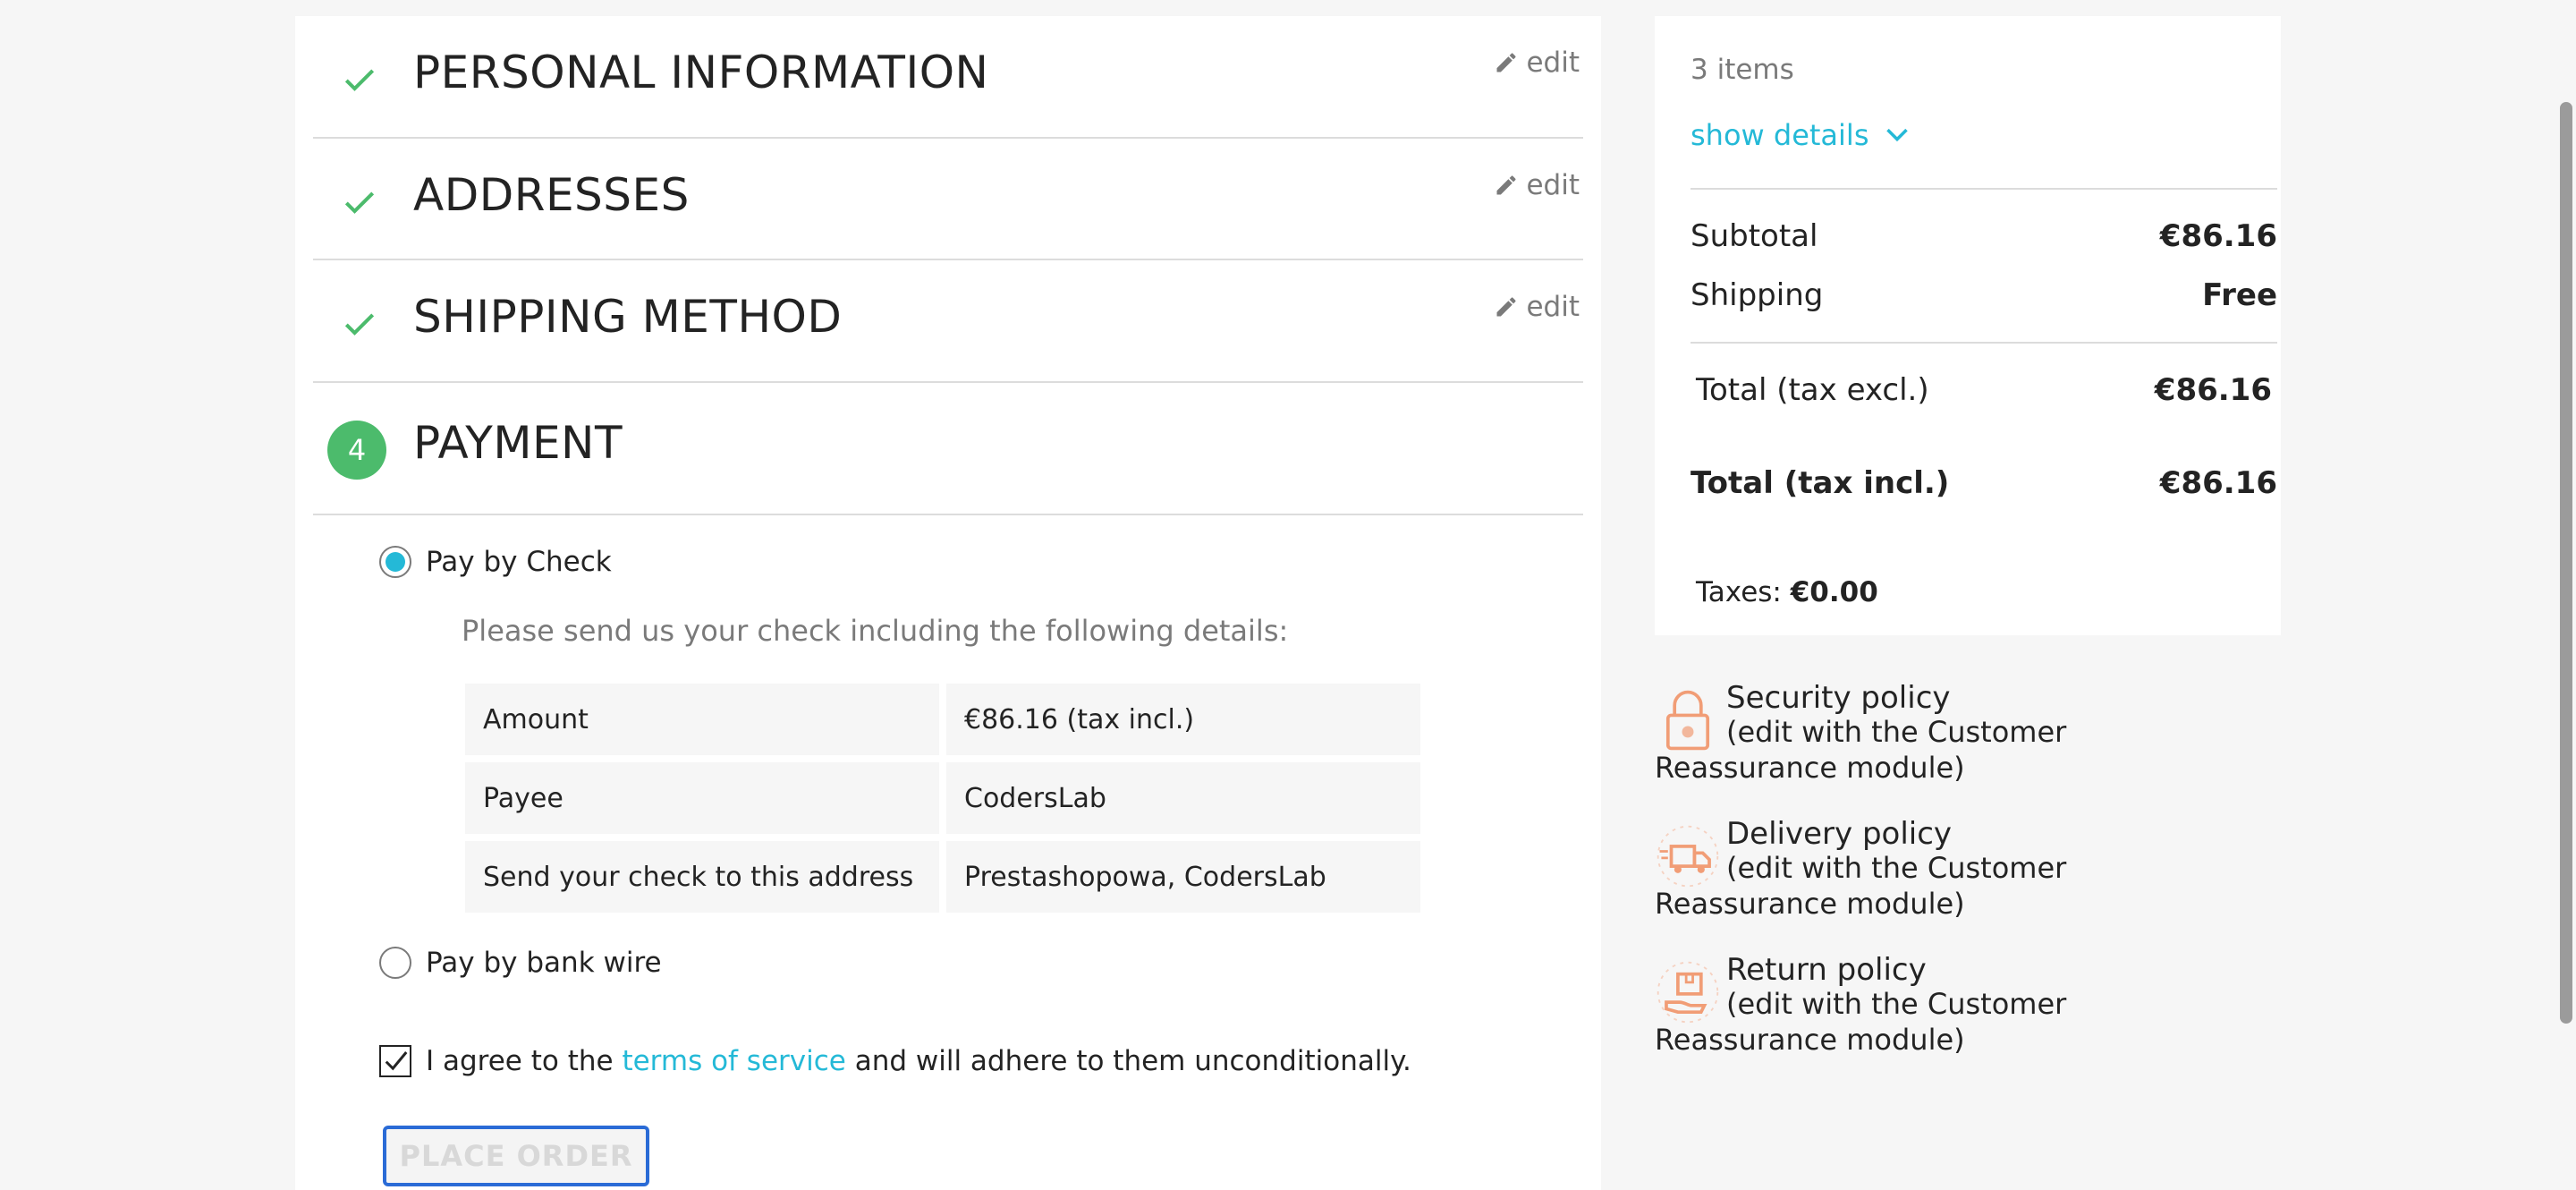 This screenshot has height=1190, width=2576. I want to click on step-payment: 4 PAYMENT, so click(948, 449).